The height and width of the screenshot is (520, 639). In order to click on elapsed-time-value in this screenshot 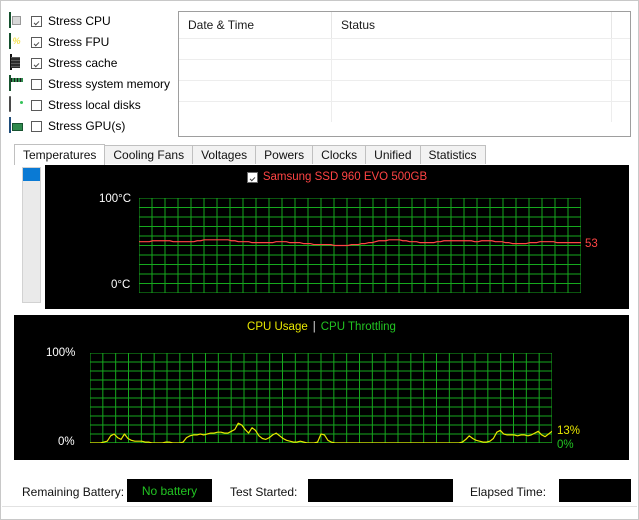, I will do `click(595, 490)`.